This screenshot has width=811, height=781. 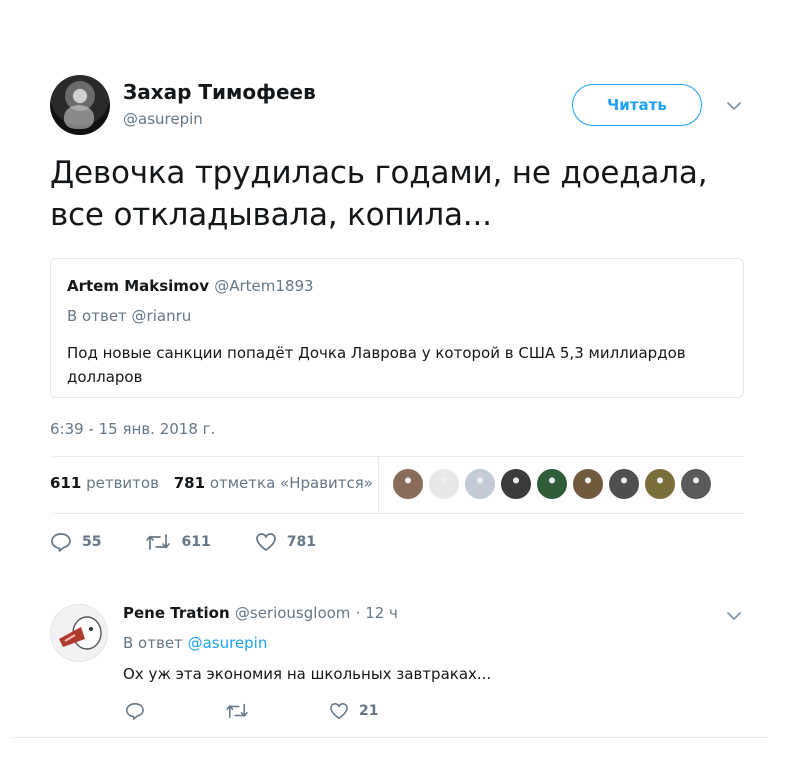 I want to click on reply-author-name: Pene Tration, so click(x=176, y=613).